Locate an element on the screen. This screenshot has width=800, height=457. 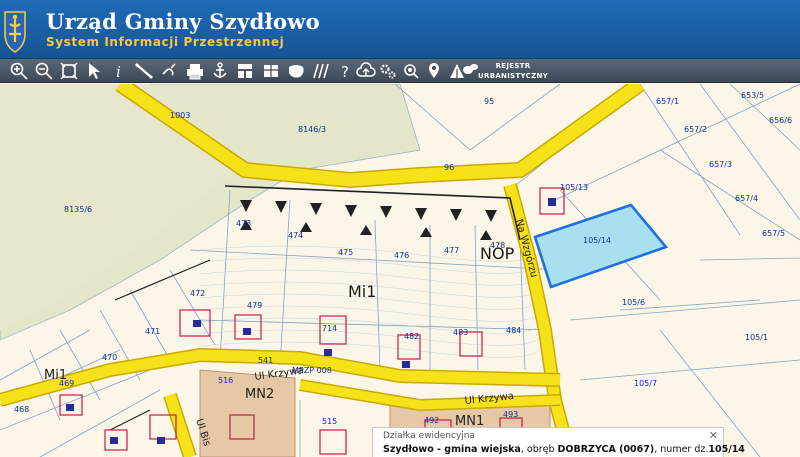
info-icon: i is located at coordinates (119, 71).